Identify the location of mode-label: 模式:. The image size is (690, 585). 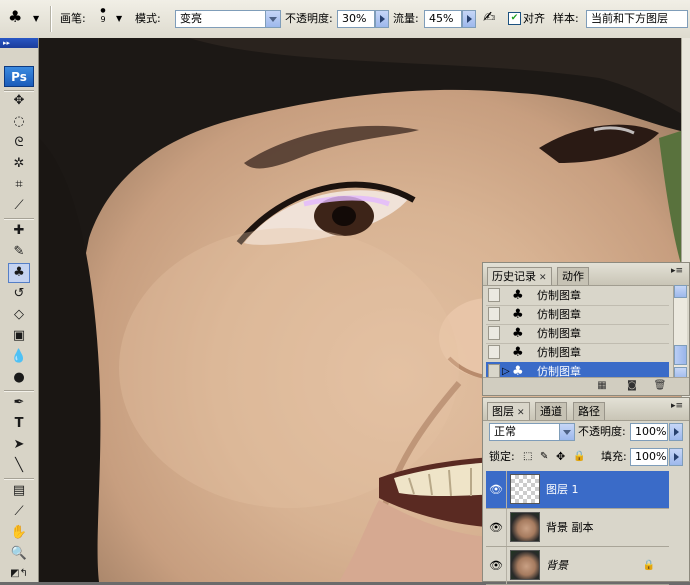
(148, 18).